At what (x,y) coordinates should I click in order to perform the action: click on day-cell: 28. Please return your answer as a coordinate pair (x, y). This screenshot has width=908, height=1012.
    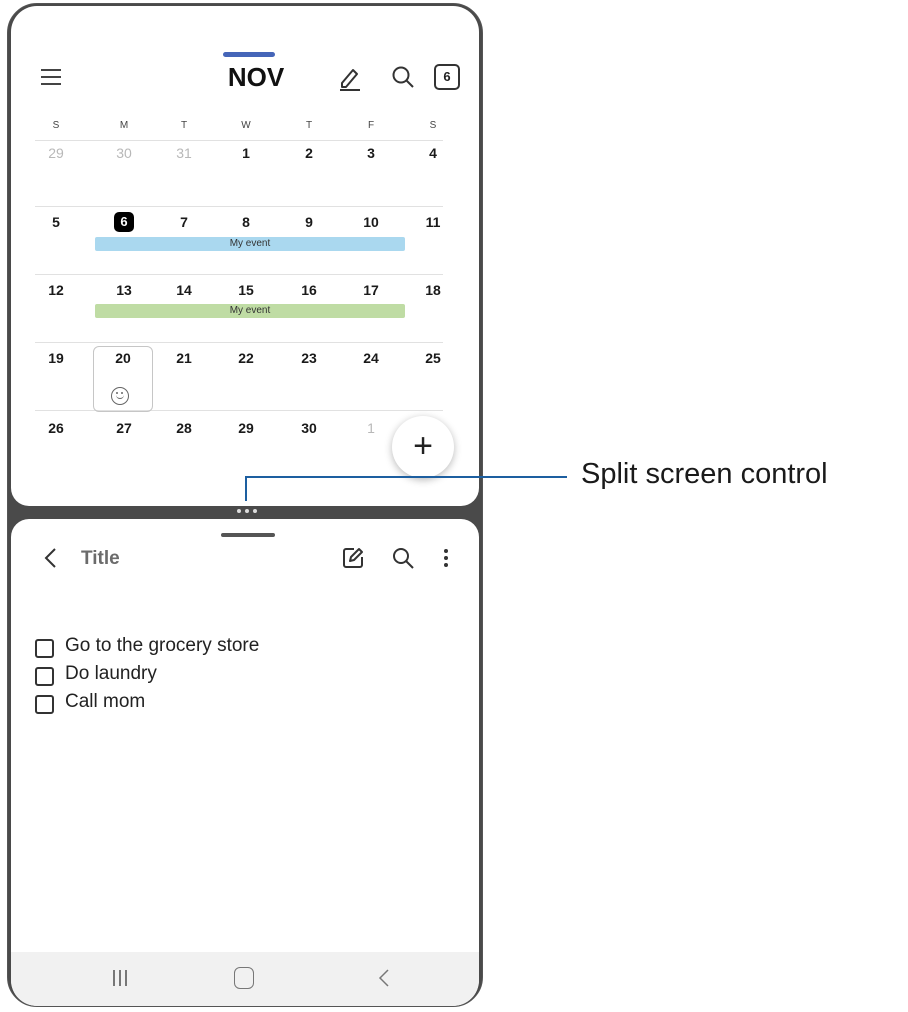
    Looking at the image, I should click on (184, 428).